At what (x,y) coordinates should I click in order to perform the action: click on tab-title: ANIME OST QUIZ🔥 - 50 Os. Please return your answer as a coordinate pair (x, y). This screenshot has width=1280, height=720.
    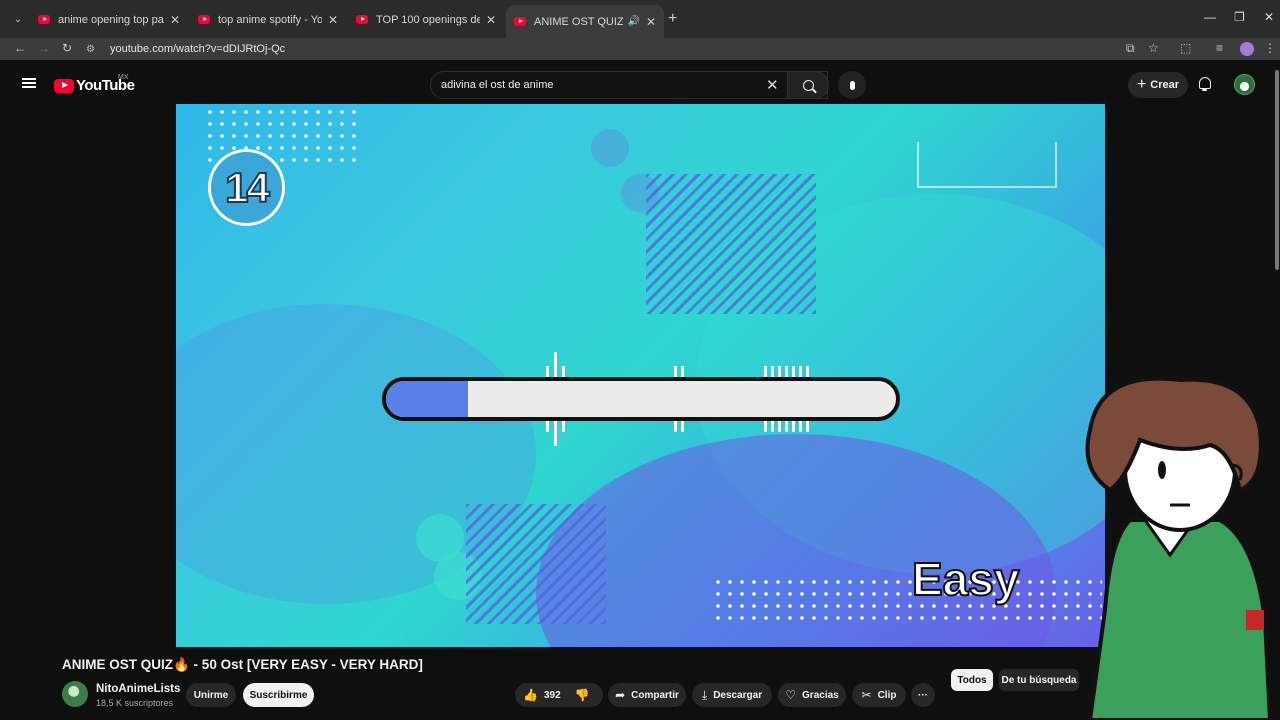
    Looking at the image, I should click on (579, 22).